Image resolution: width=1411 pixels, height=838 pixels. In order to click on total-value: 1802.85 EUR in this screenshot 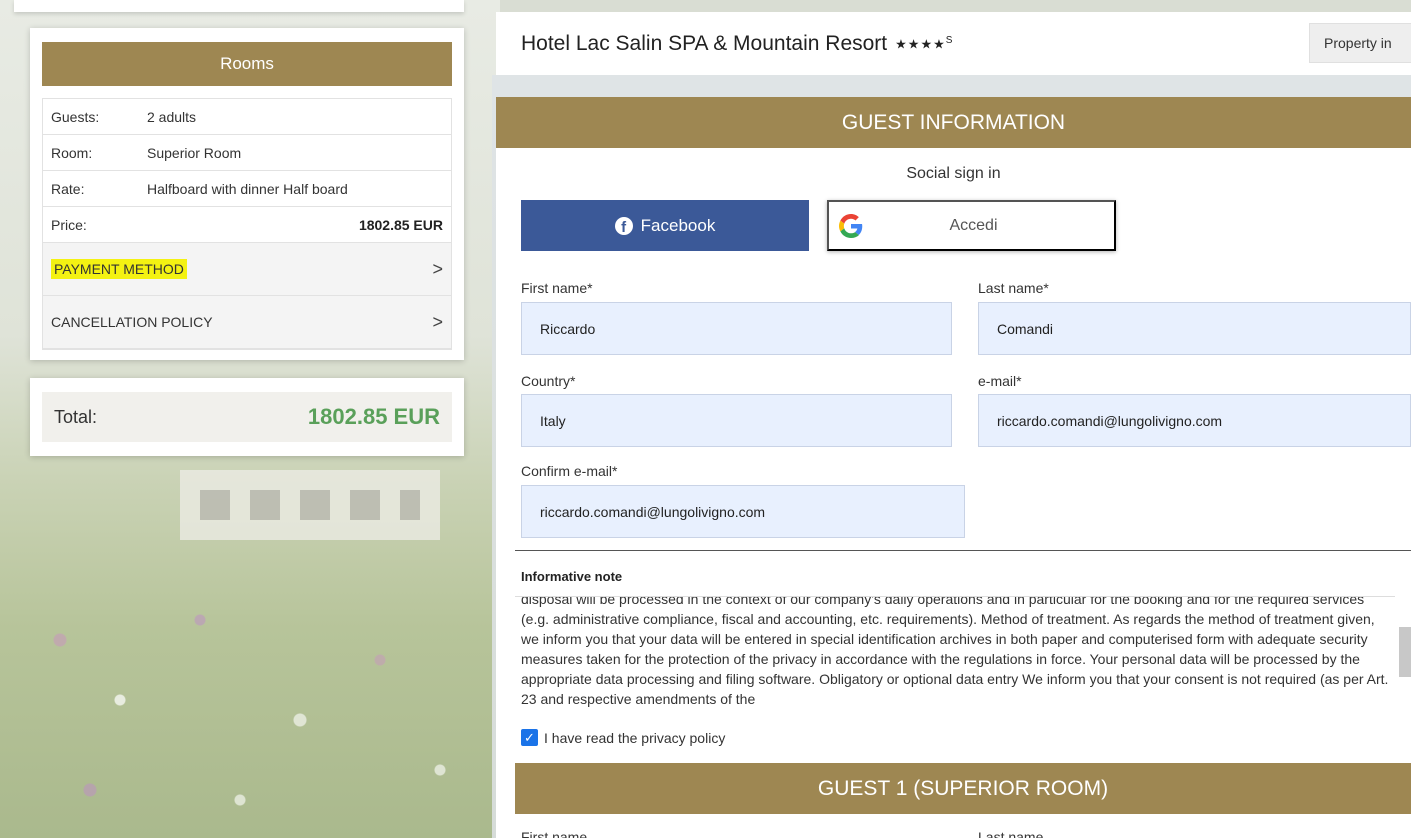, I will do `click(373, 416)`.